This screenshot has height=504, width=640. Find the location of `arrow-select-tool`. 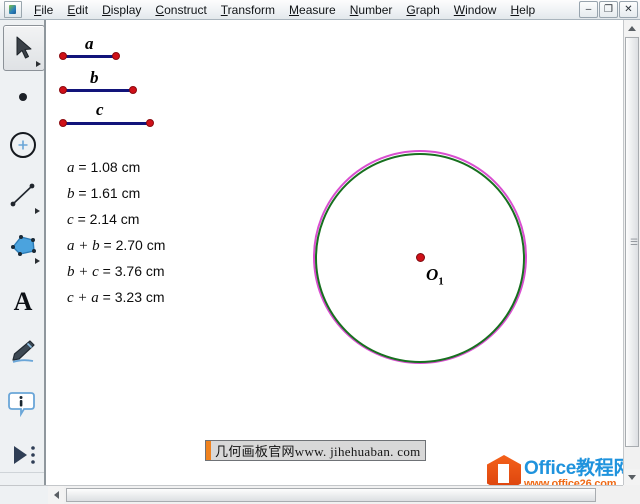

arrow-select-tool is located at coordinates (24, 48).